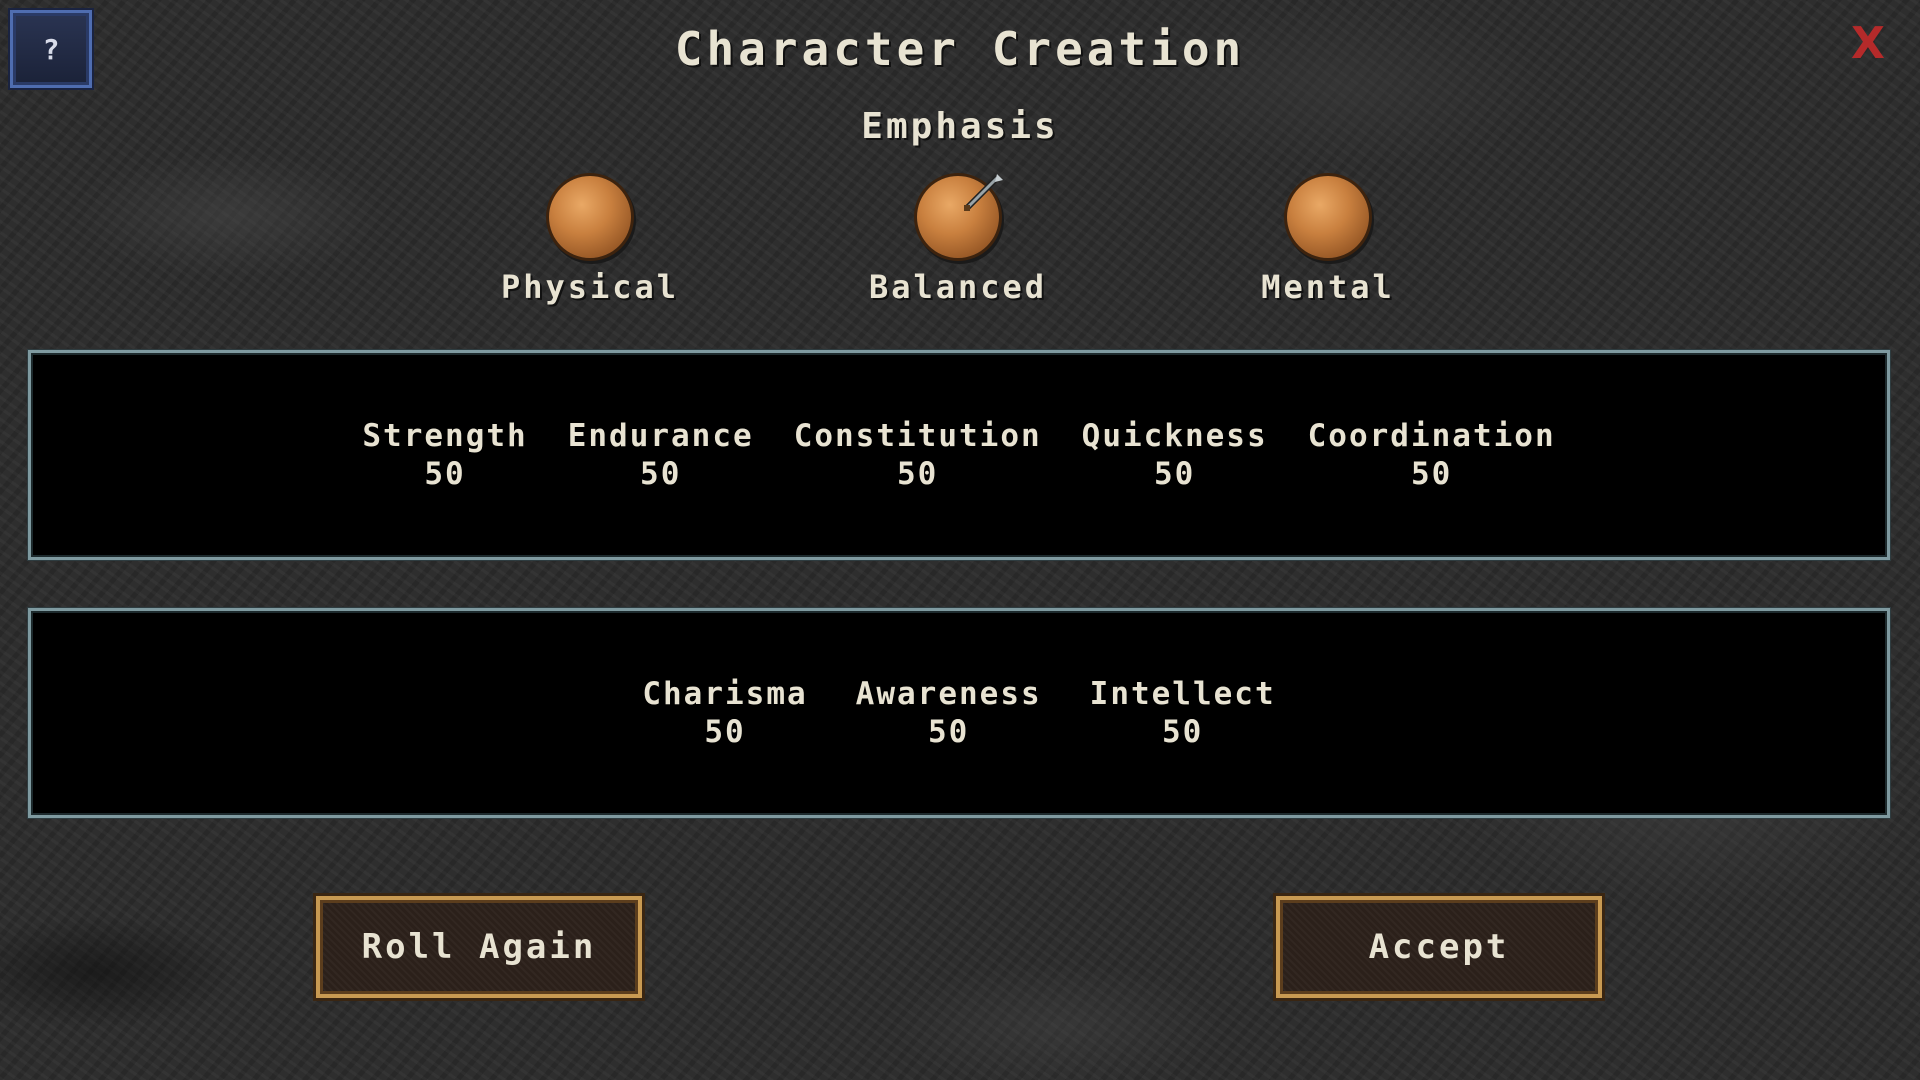 The height and width of the screenshot is (1080, 1920). Describe the element at coordinates (1183, 713) in the screenshot. I see `stat-intellect: Intellect 50` at that location.